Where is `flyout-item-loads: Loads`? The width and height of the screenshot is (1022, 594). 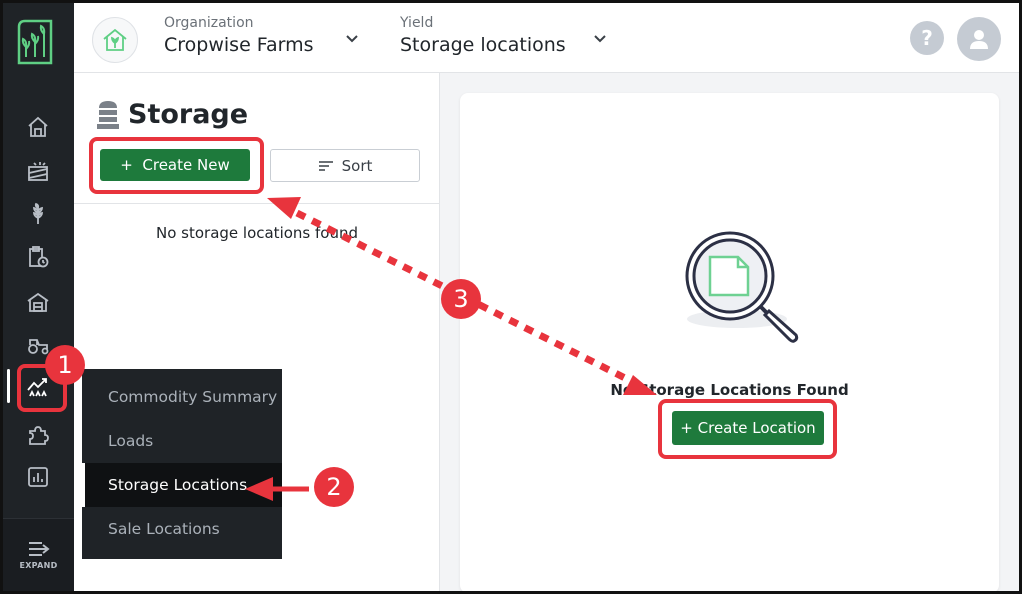
flyout-item-loads: Loads is located at coordinates (182, 441).